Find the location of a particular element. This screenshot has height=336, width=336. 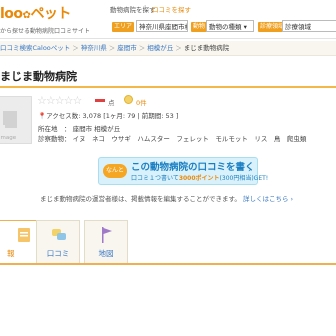

like-icon is located at coordinates (128, 99).